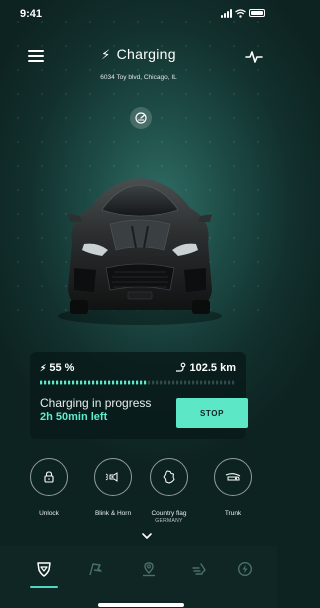  Describe the element at coordinates (31, 14) in the screenshot. I see `status-time: 9:41` at that location.